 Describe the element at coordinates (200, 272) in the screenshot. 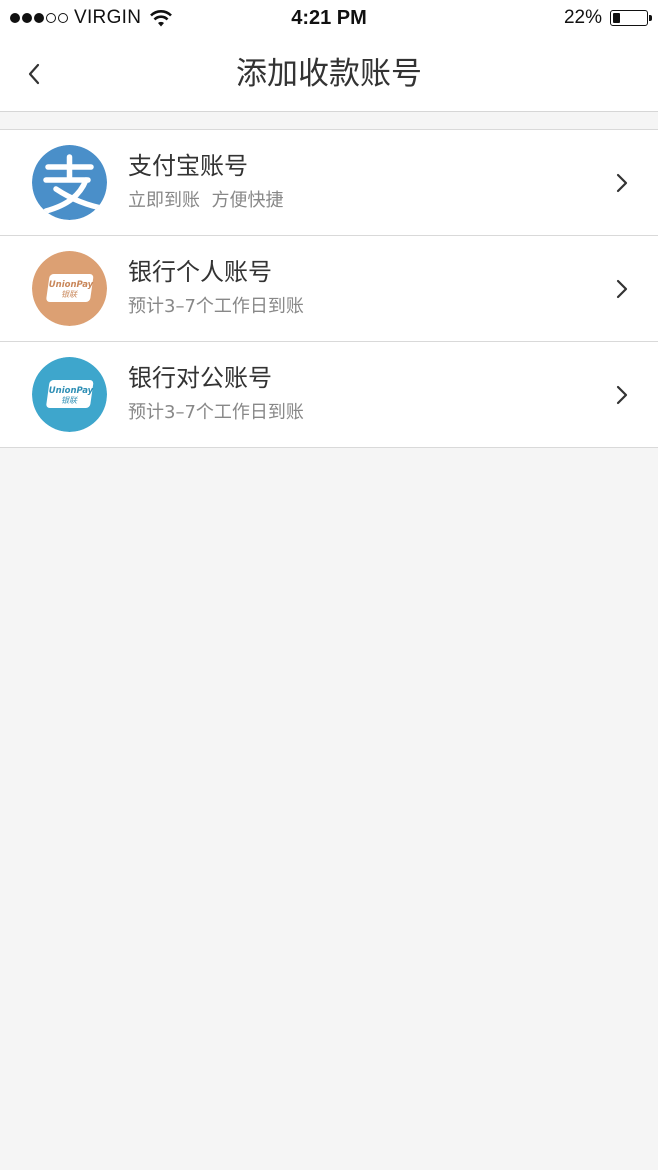

I see `item-title: 银行个人账号` at that location.